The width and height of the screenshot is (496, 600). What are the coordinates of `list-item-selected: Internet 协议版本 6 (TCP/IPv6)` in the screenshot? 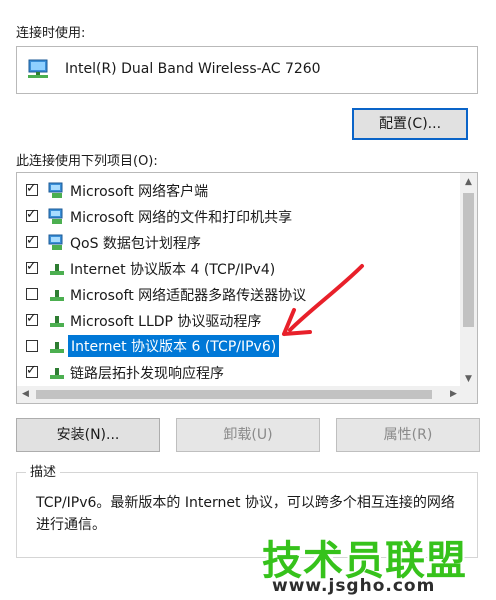 It's located at (240, 346).